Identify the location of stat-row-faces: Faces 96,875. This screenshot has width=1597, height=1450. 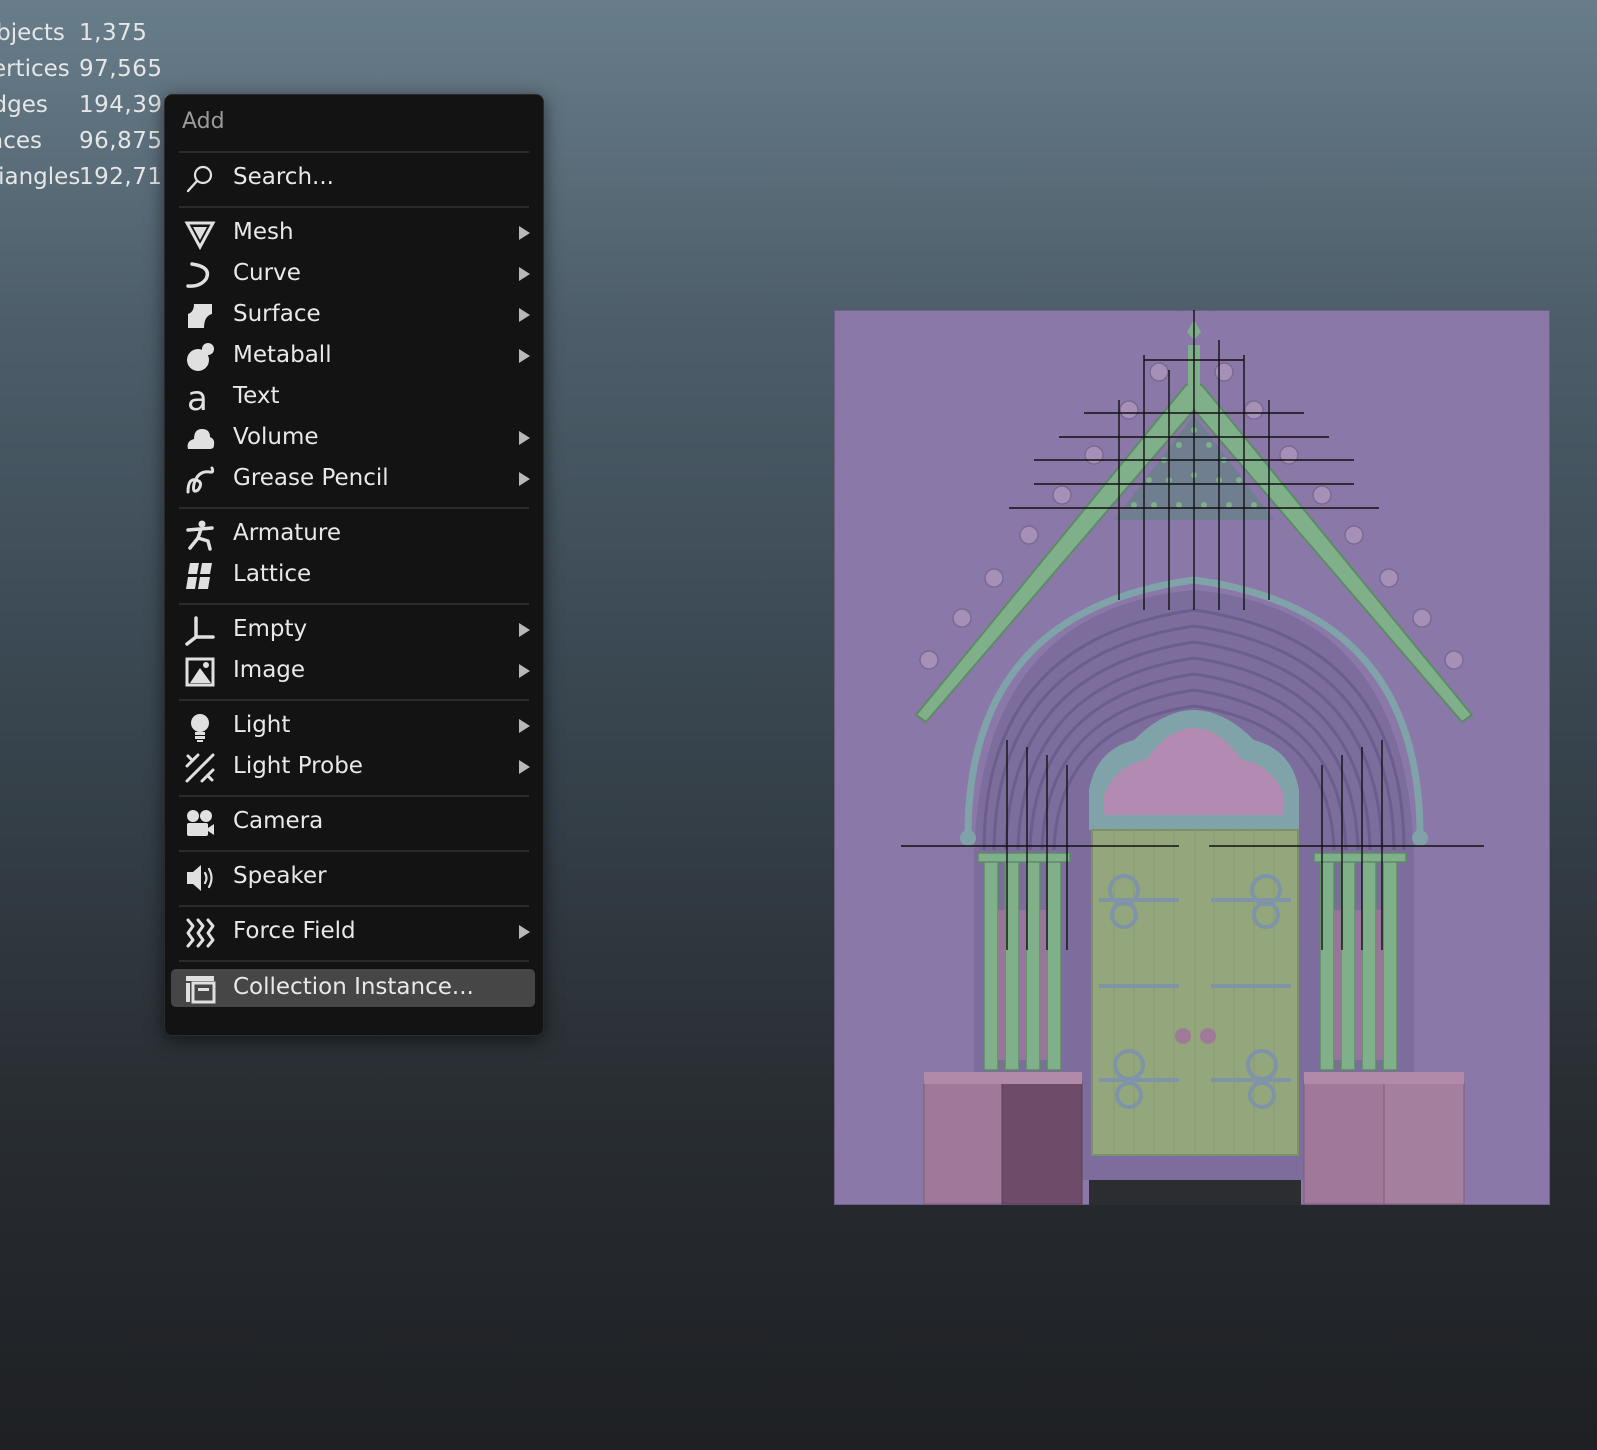
(85, 146).